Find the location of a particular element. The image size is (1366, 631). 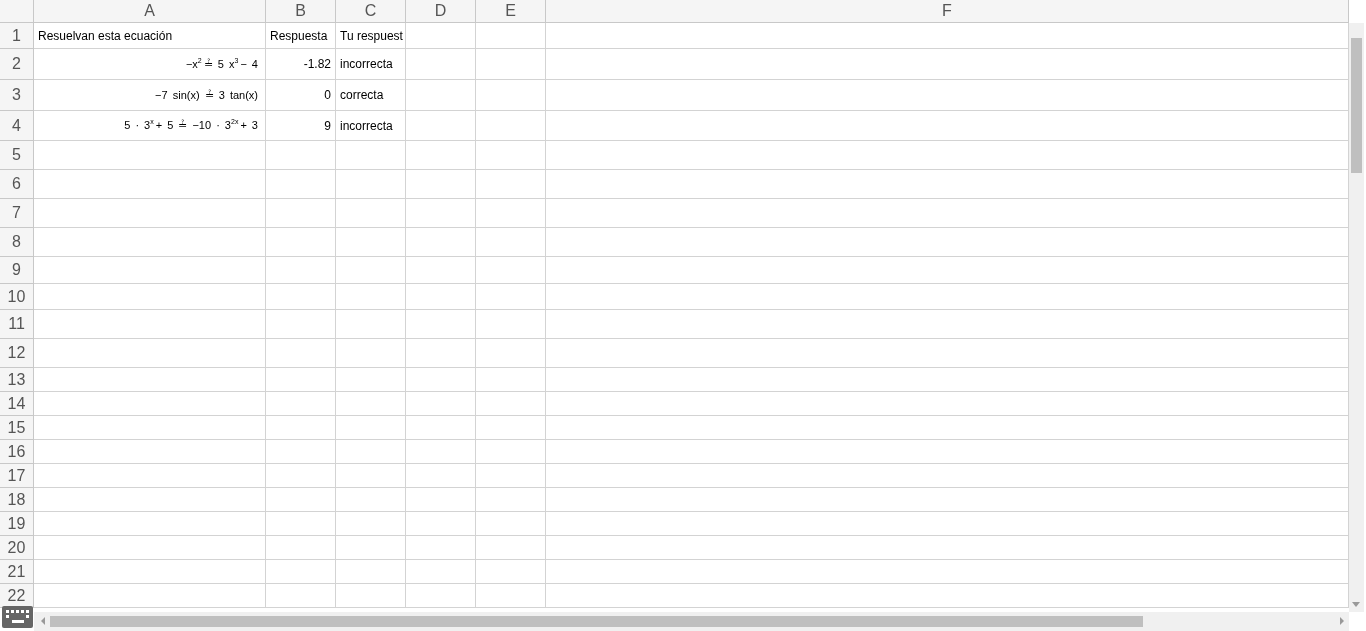

horizontal-scrollbar is located at coordinates (691, 621).